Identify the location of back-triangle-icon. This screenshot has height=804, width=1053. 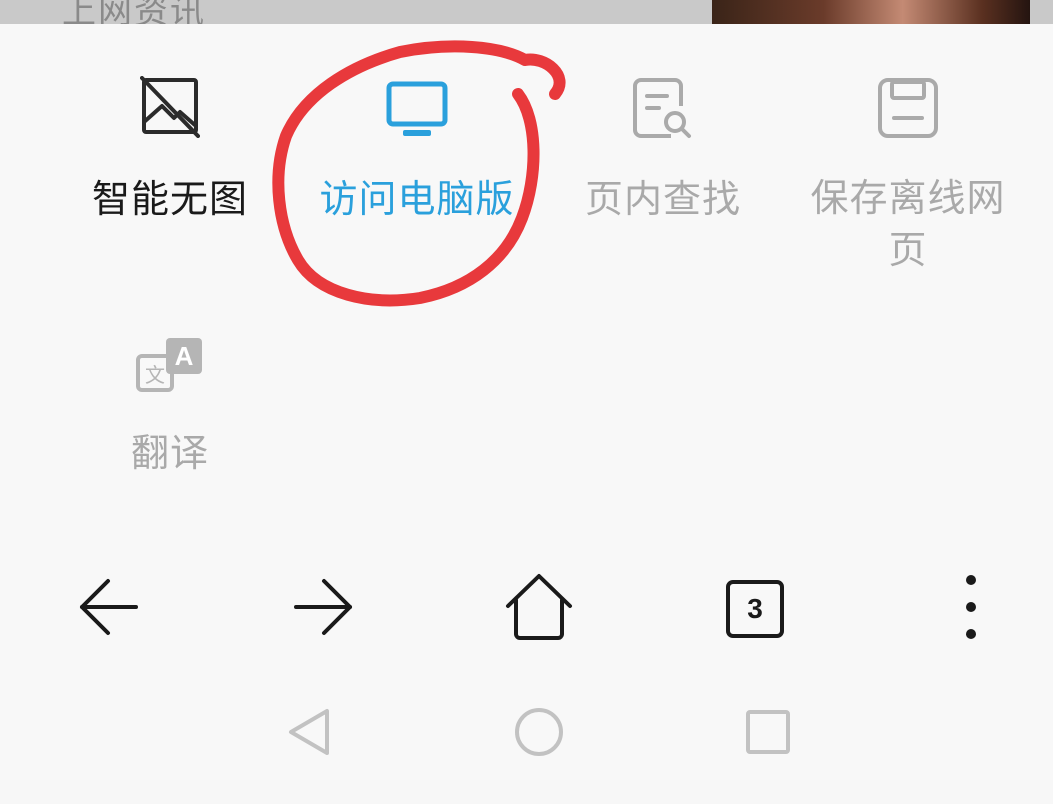
(310, 734).